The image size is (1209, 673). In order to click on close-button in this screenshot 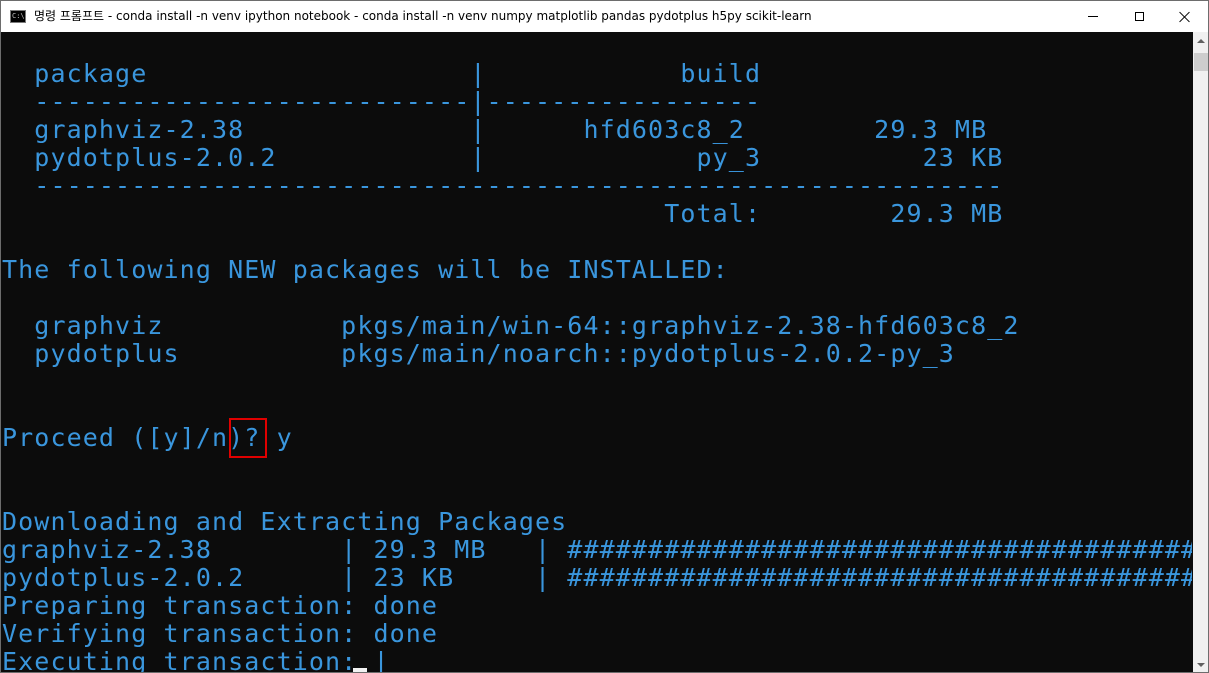, I will do `click(1185, 16)`.